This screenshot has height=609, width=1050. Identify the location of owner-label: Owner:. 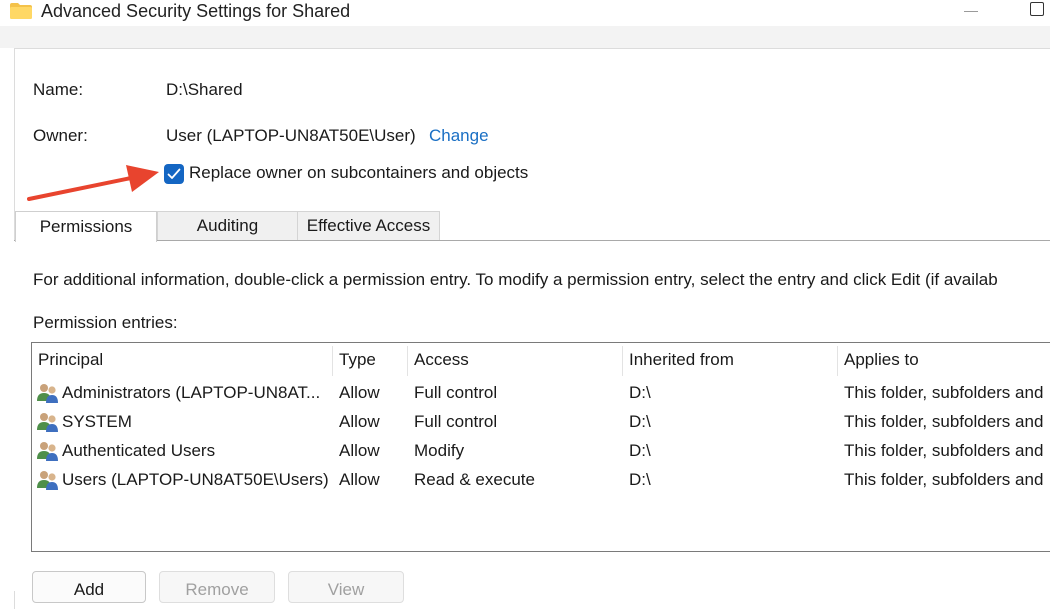
(60, 135).